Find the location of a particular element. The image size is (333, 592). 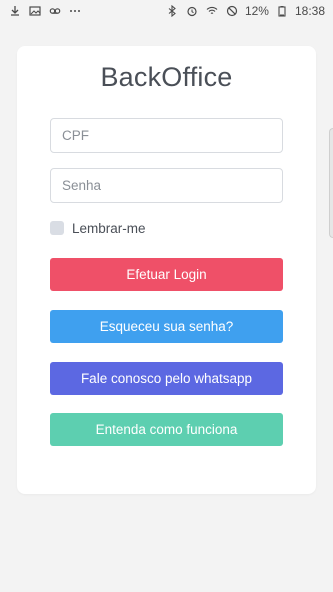

voicemail-icon is located at coordinates (55, 11).